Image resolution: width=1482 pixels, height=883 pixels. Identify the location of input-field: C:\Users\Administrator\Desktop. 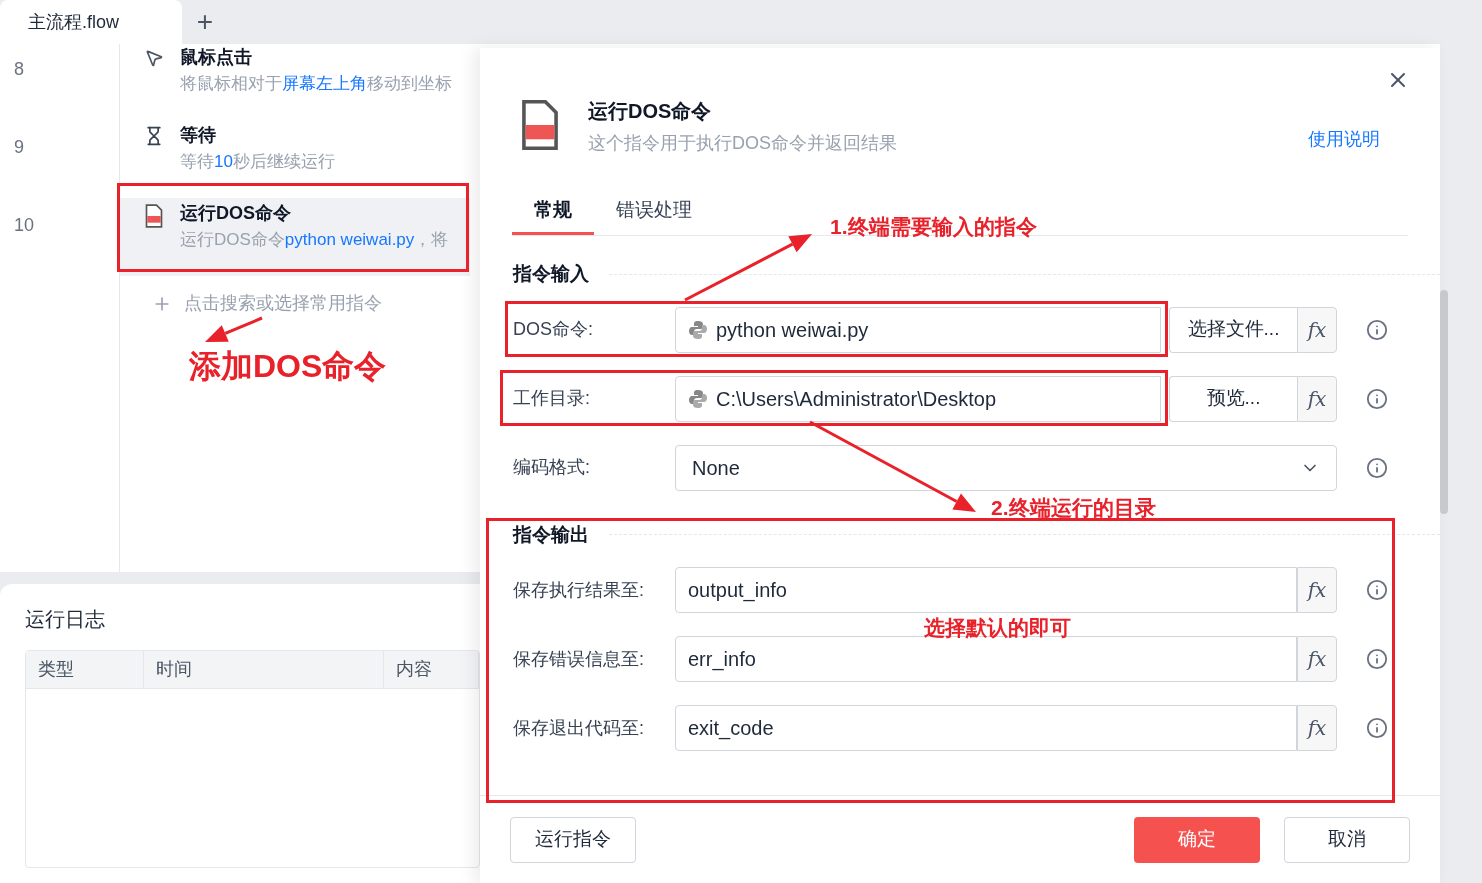
(918, 398).